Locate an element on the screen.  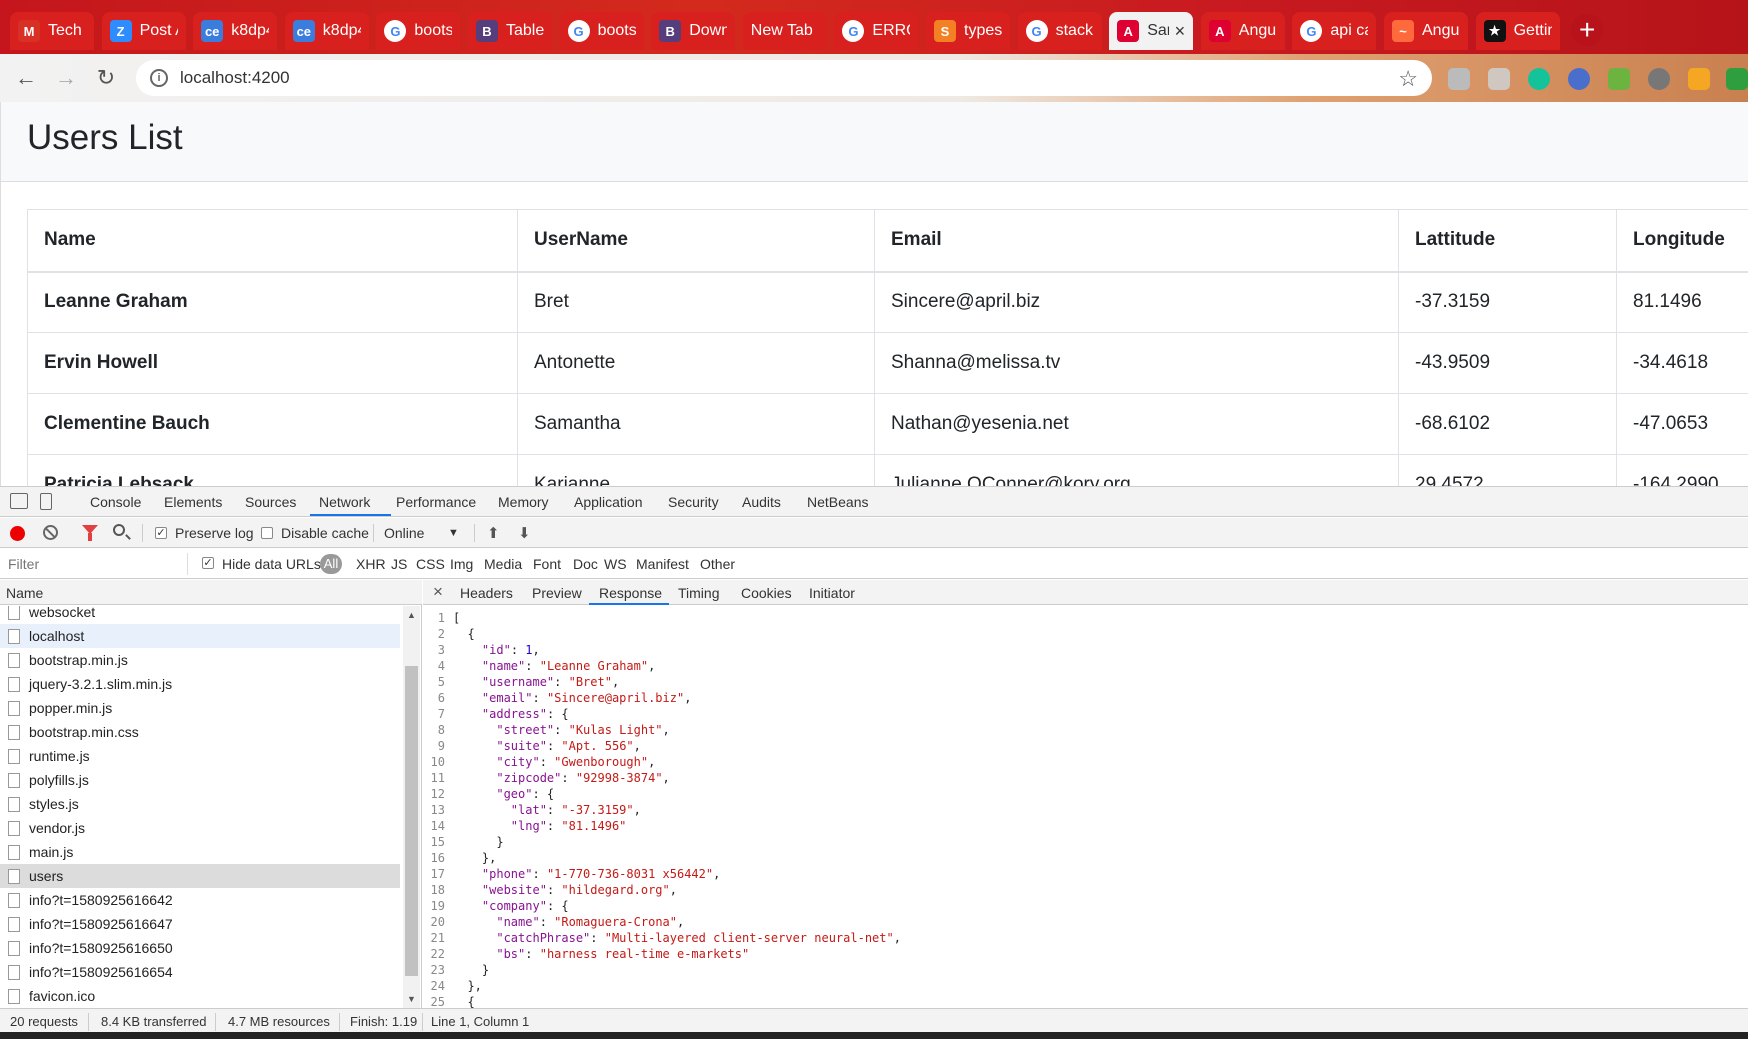
detail-tab-headers: Headers is located at coordinates (486, 593).